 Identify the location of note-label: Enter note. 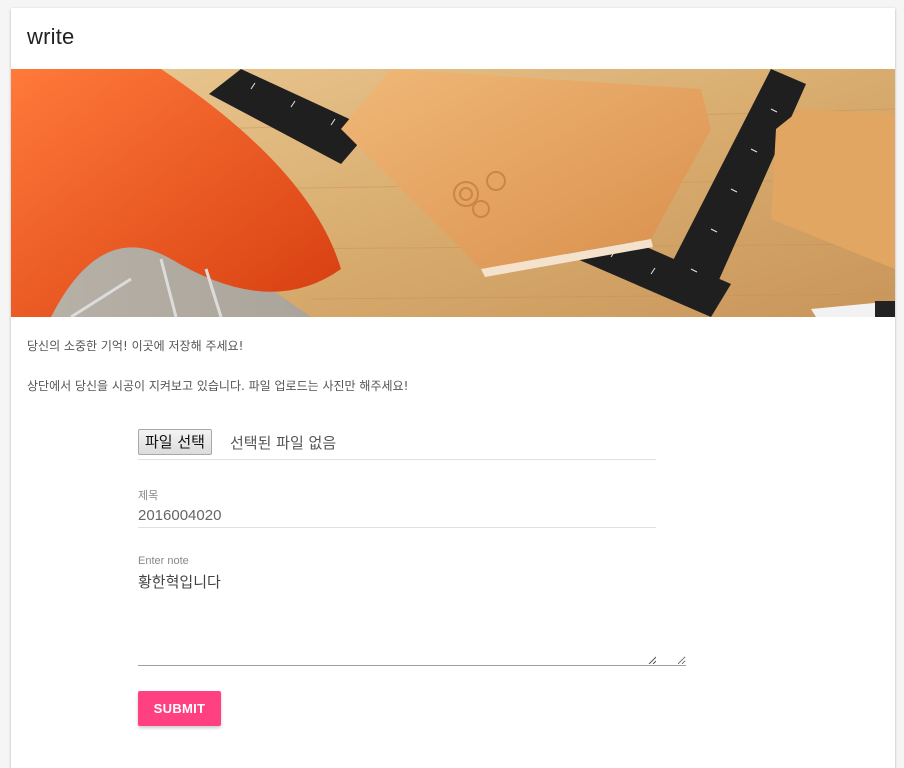
(163, 561).